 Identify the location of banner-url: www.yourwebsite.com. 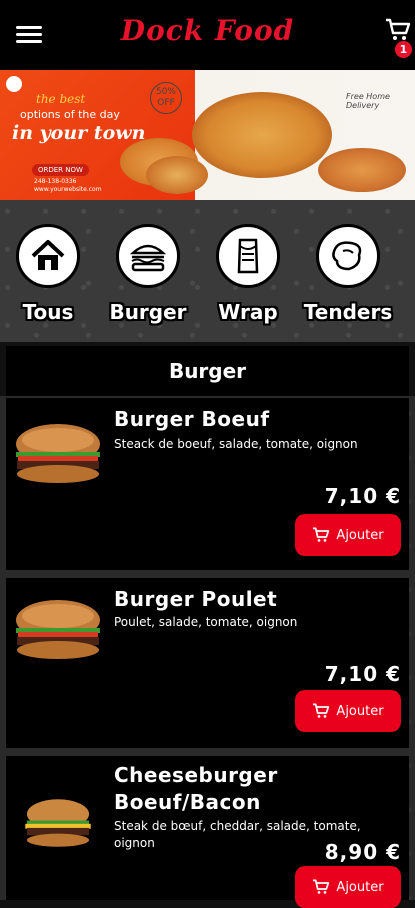
(68, 189).